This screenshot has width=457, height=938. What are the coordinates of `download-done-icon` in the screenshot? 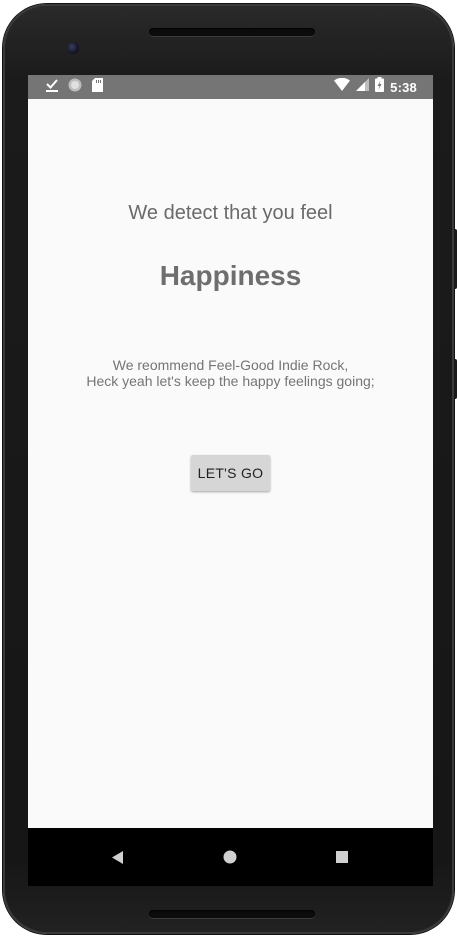 It's located at (52, 87).